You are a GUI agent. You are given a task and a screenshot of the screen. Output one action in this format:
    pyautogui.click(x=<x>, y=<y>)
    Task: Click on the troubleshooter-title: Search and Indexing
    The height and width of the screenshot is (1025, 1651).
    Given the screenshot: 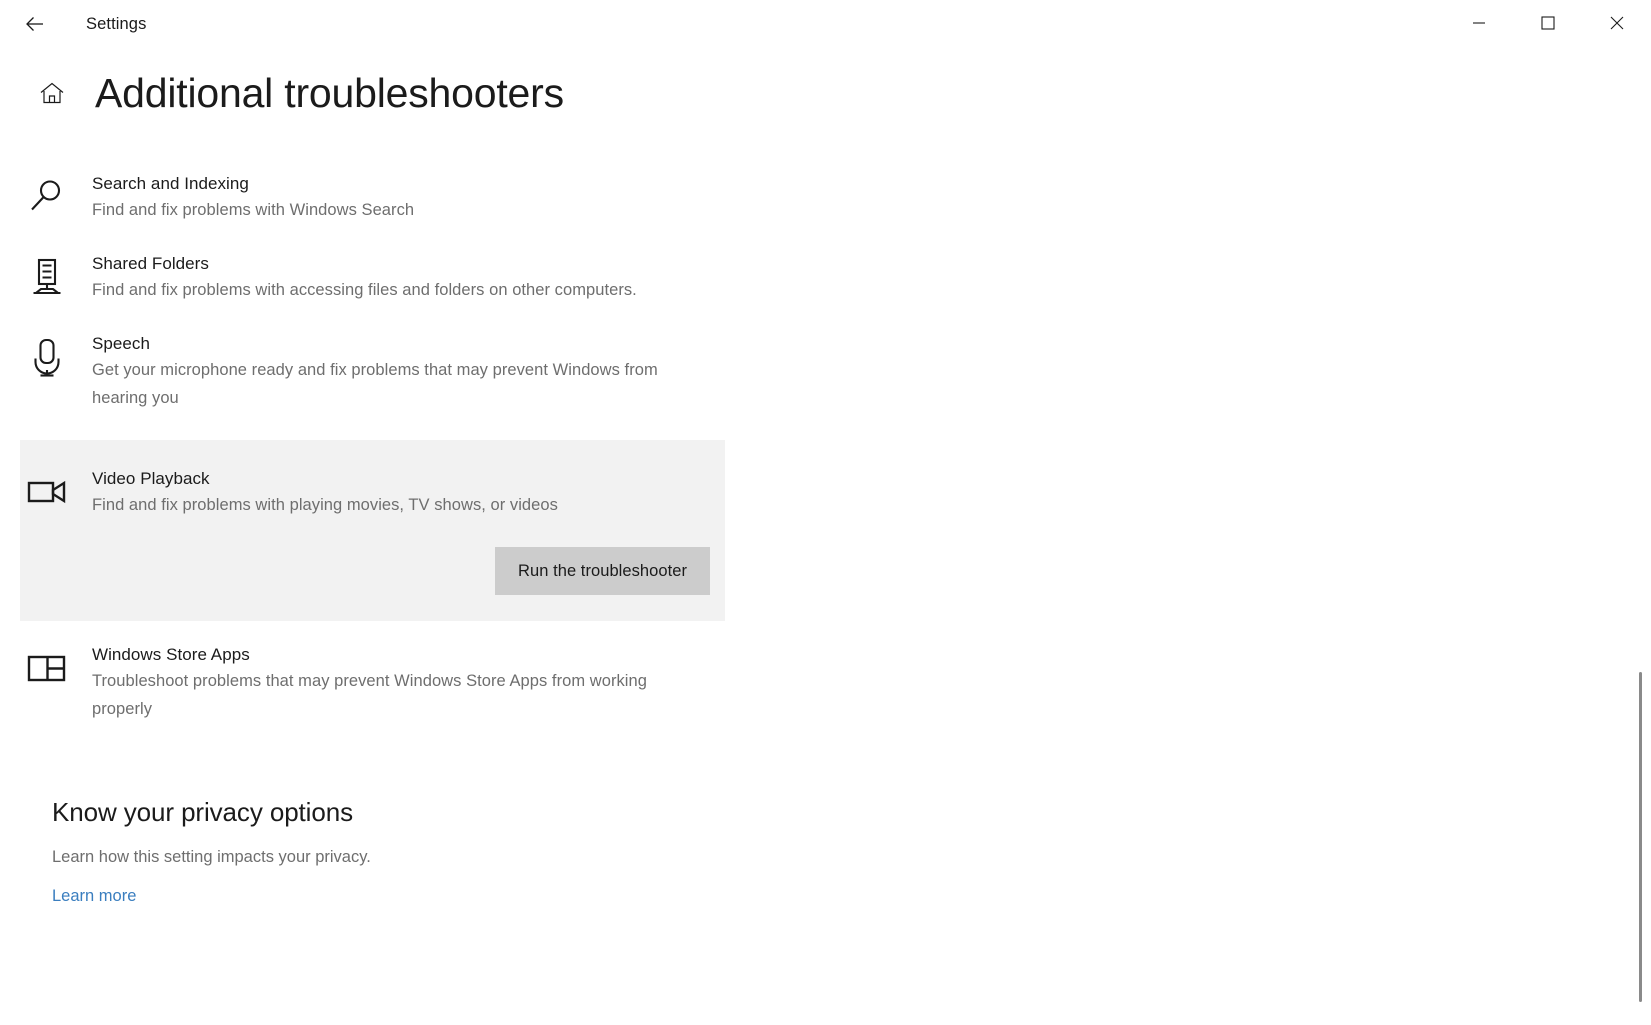 What is the action you would take?
    pyautogui.click(x=170, y=183)
    